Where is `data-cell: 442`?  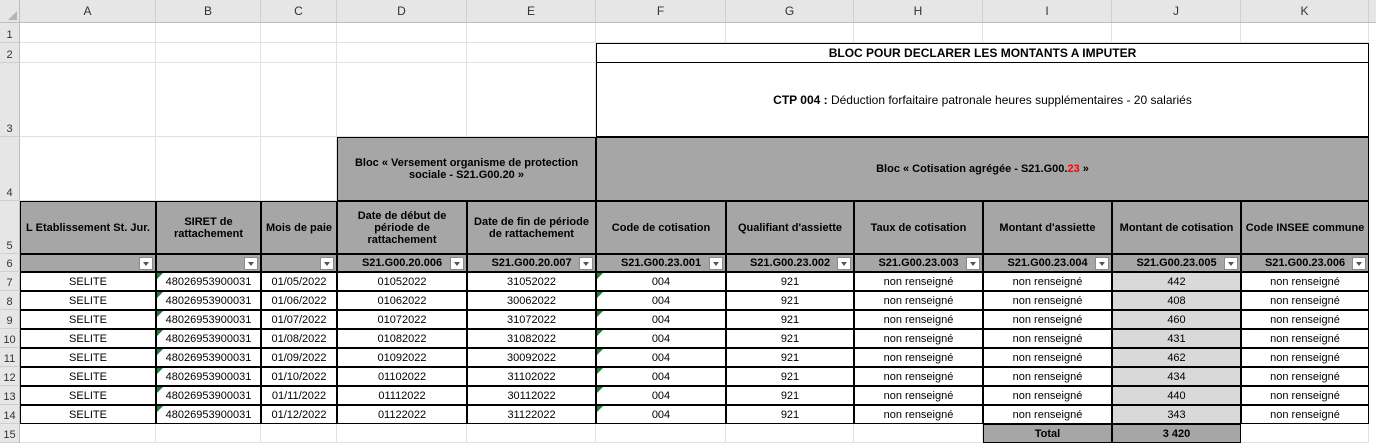
data-cell: 442 is located at coordinates (1176, 281).